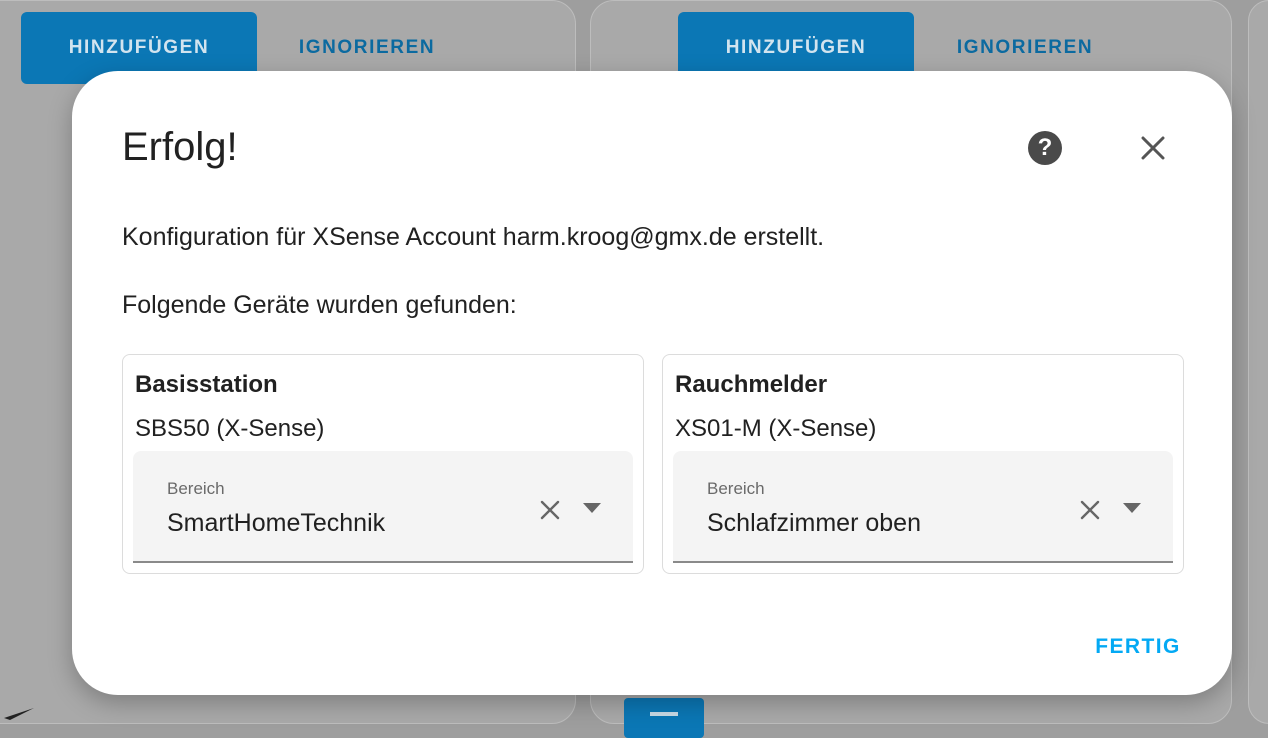 This screenshot has height=738, width=1268. What do you see at coordinates (1138, 647) in the screenshot?
I see `done-button: FERTIG` at bounding box center [1138, 647].